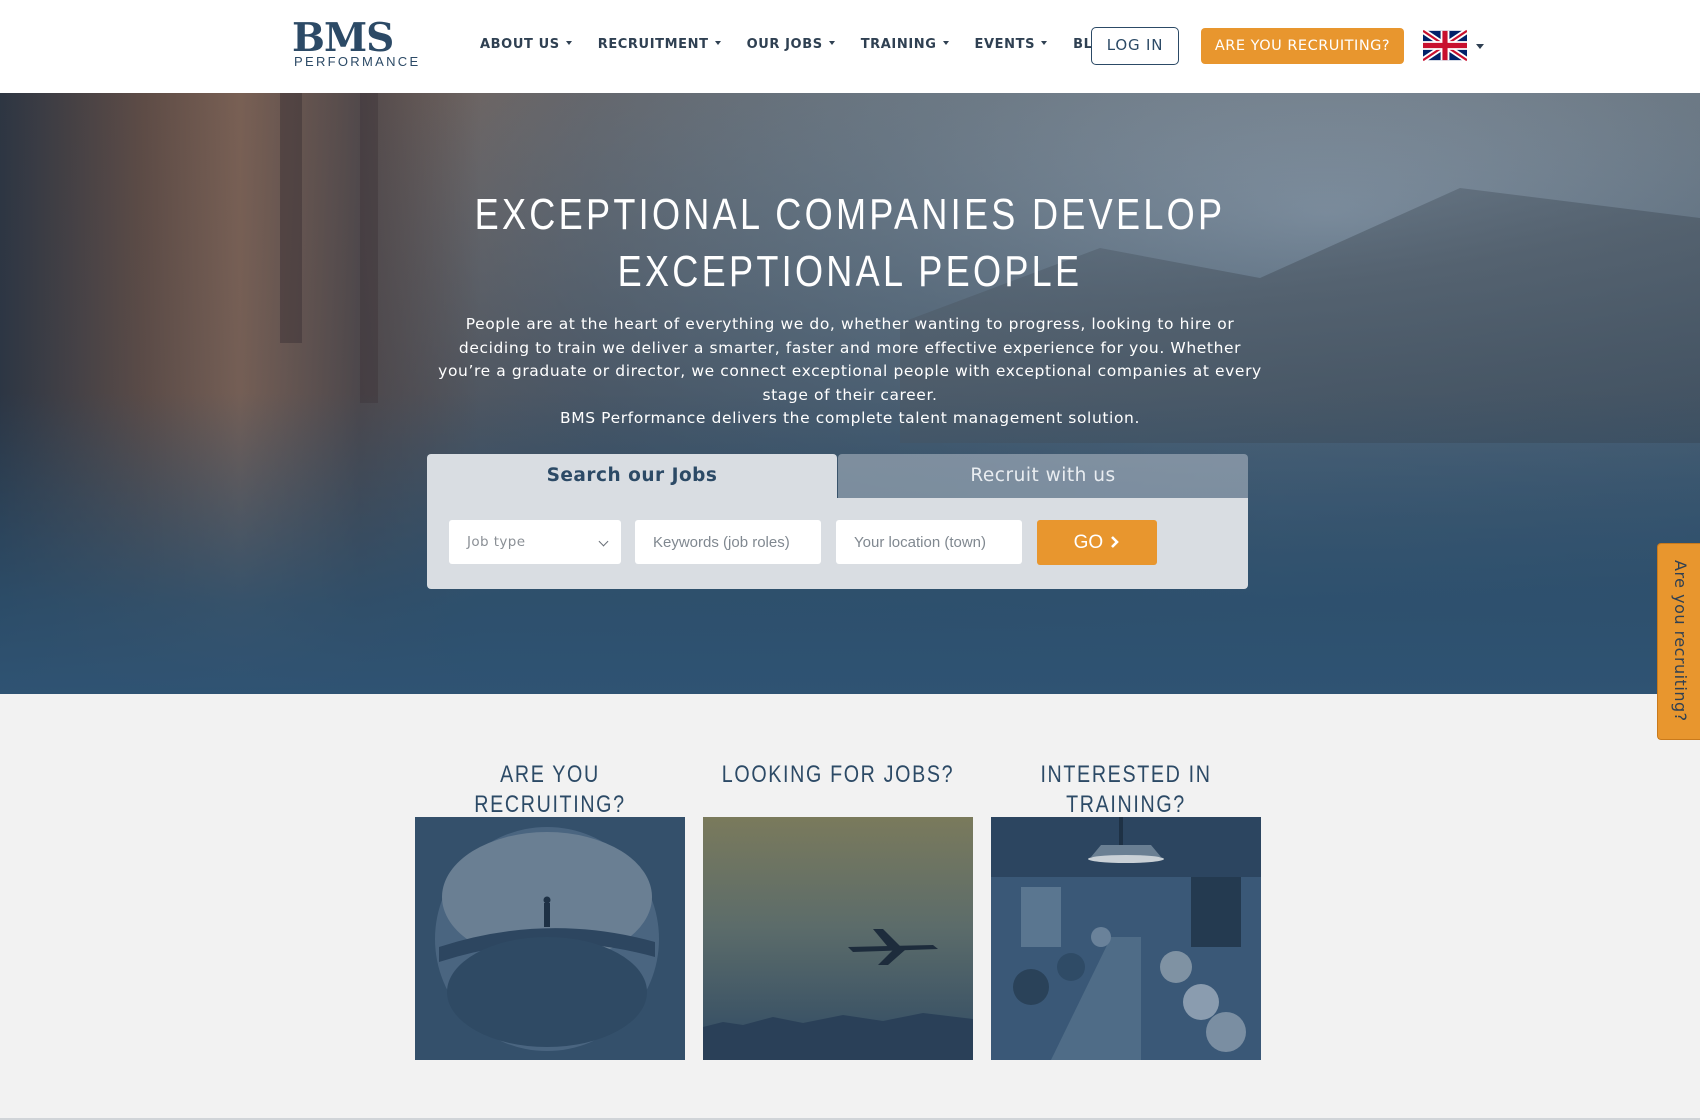  Describe the element at coordinates (838, 774) in the screenshot. I see `card-title: LOOKING FOR JOBS?` at that location.